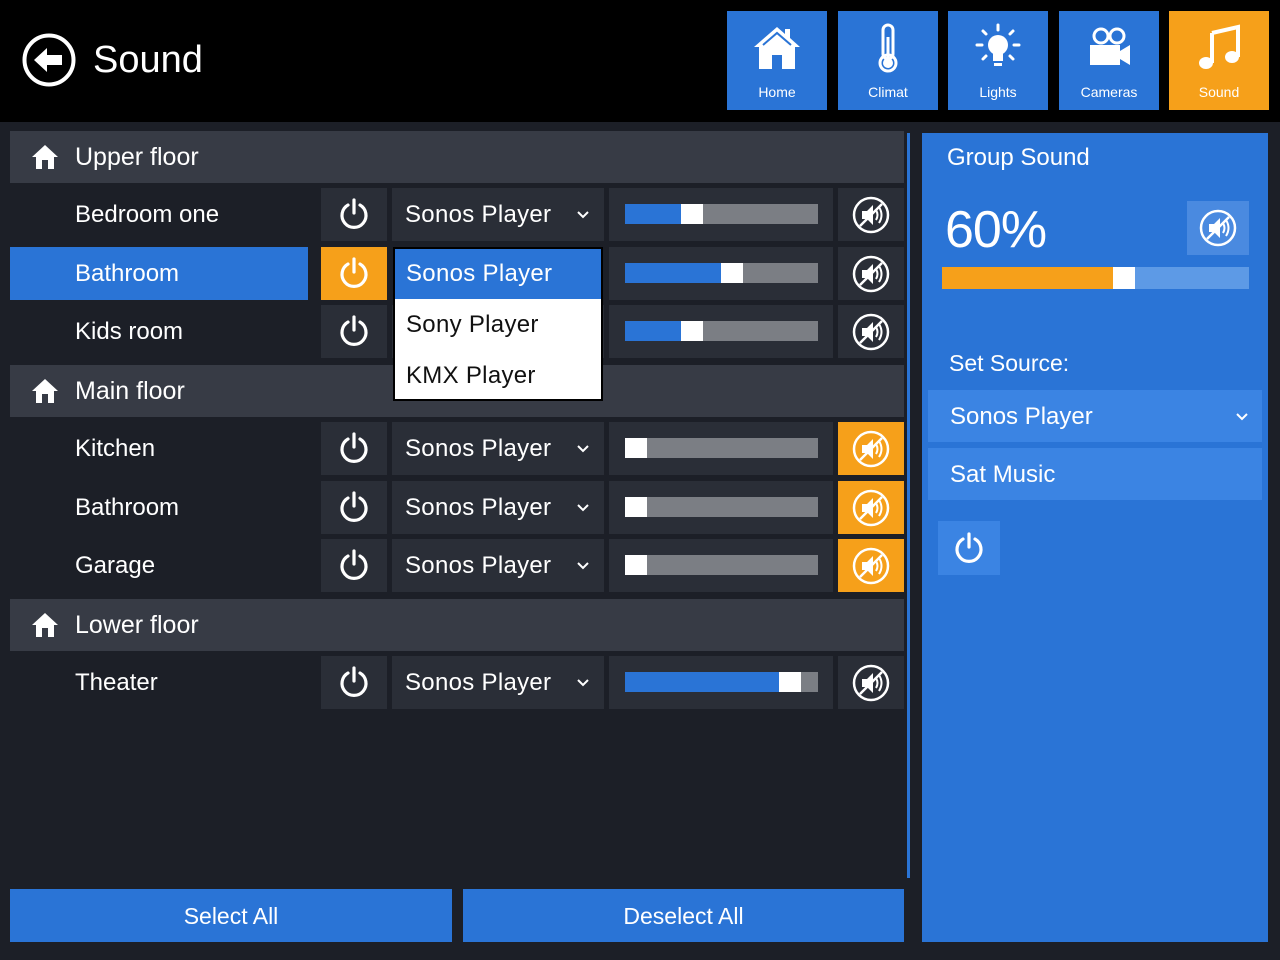 Image resolution: width=1280 pixels, height=960 pixels. I want to click on room-row: Garage Sonos Player, so click(457, 565).